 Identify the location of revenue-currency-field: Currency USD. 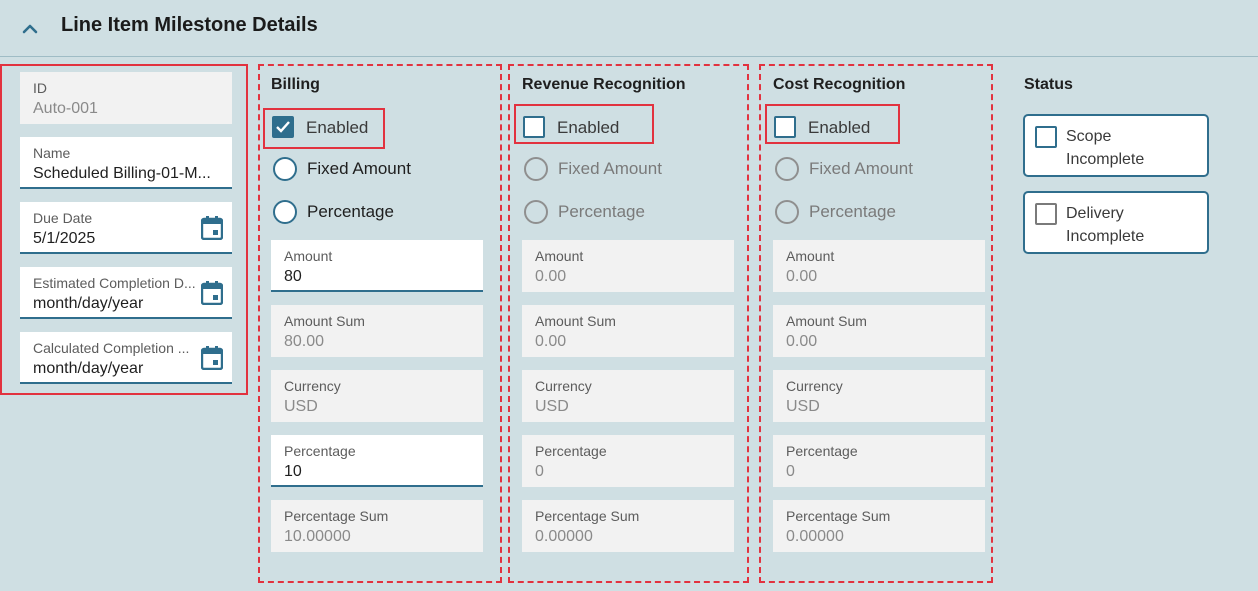
(628, 396).